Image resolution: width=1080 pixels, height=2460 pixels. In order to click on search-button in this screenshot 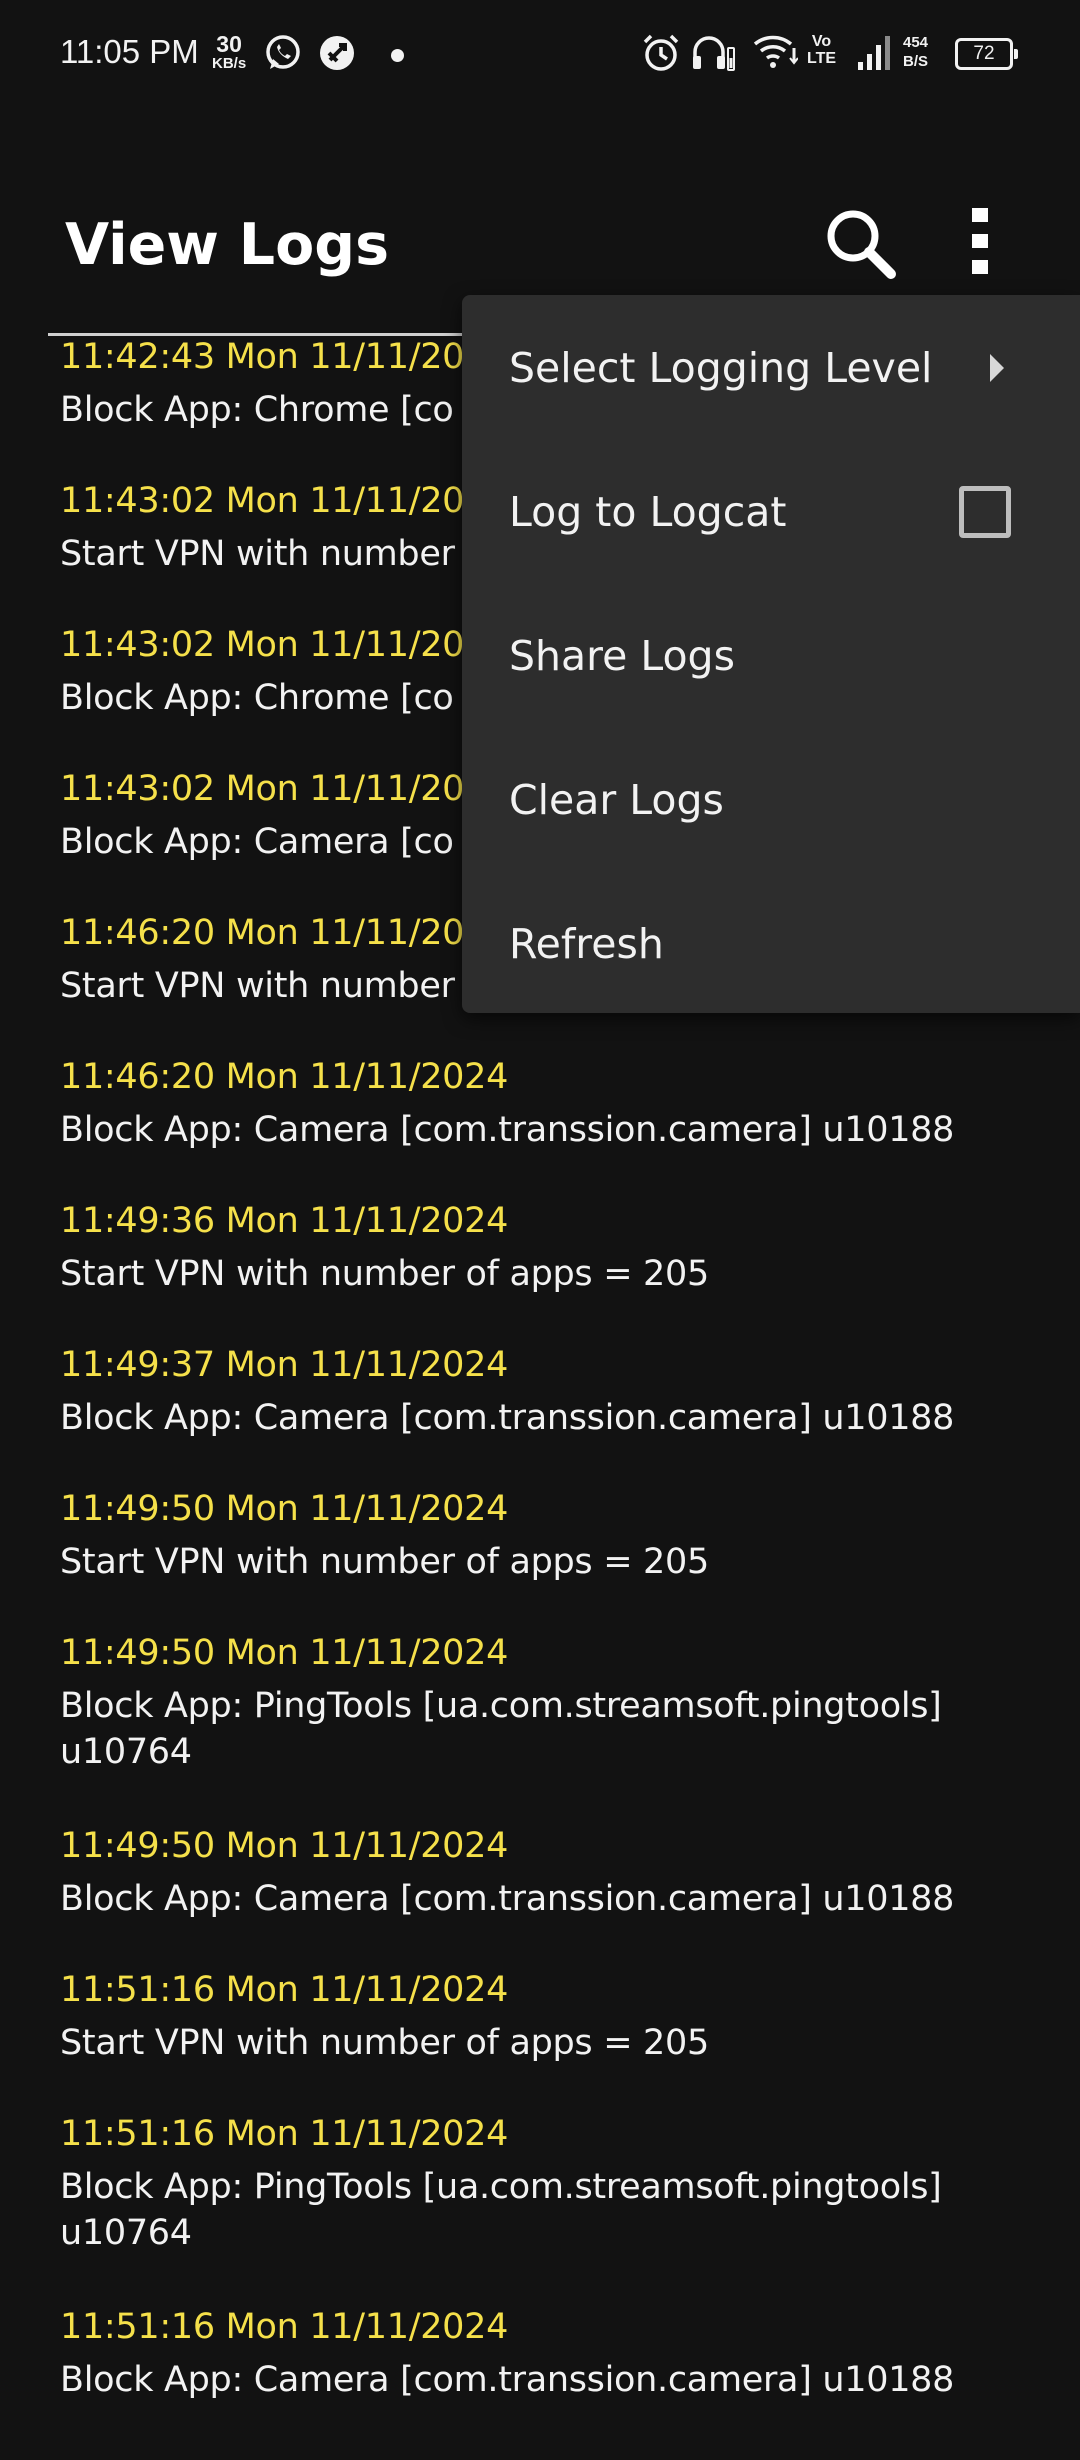, I will do `click(860, 243)`.